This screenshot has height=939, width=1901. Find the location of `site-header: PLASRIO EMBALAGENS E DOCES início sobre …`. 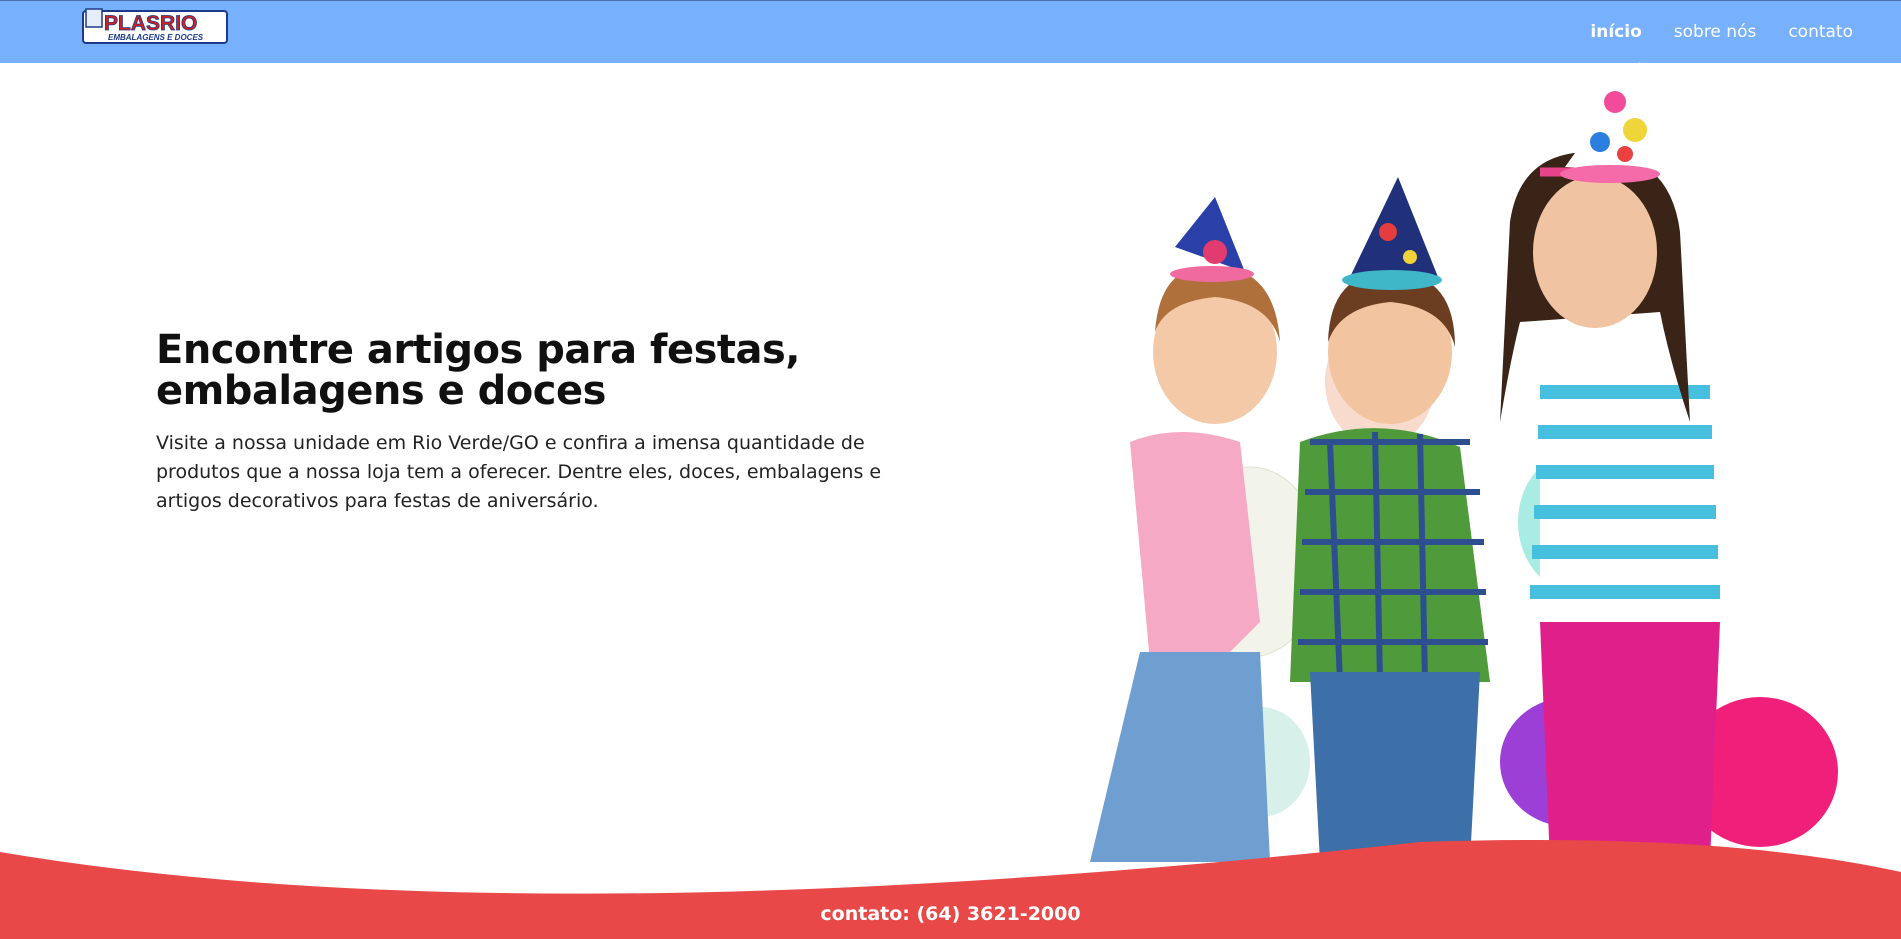

site-header: PLASRIO EMBALAGENS E DOCES início sobre … is located at coordinates (950, 31).